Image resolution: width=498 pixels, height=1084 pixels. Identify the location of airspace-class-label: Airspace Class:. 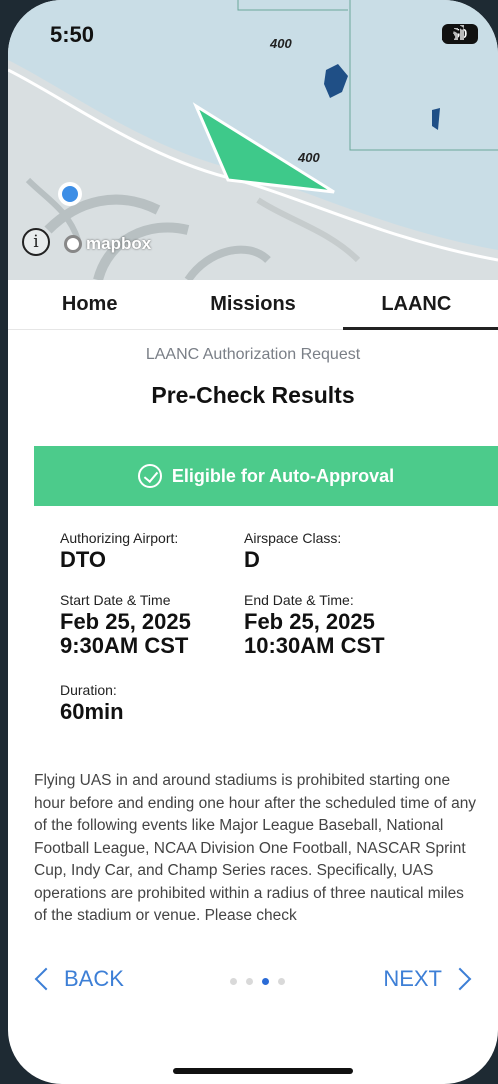
(293, 538).